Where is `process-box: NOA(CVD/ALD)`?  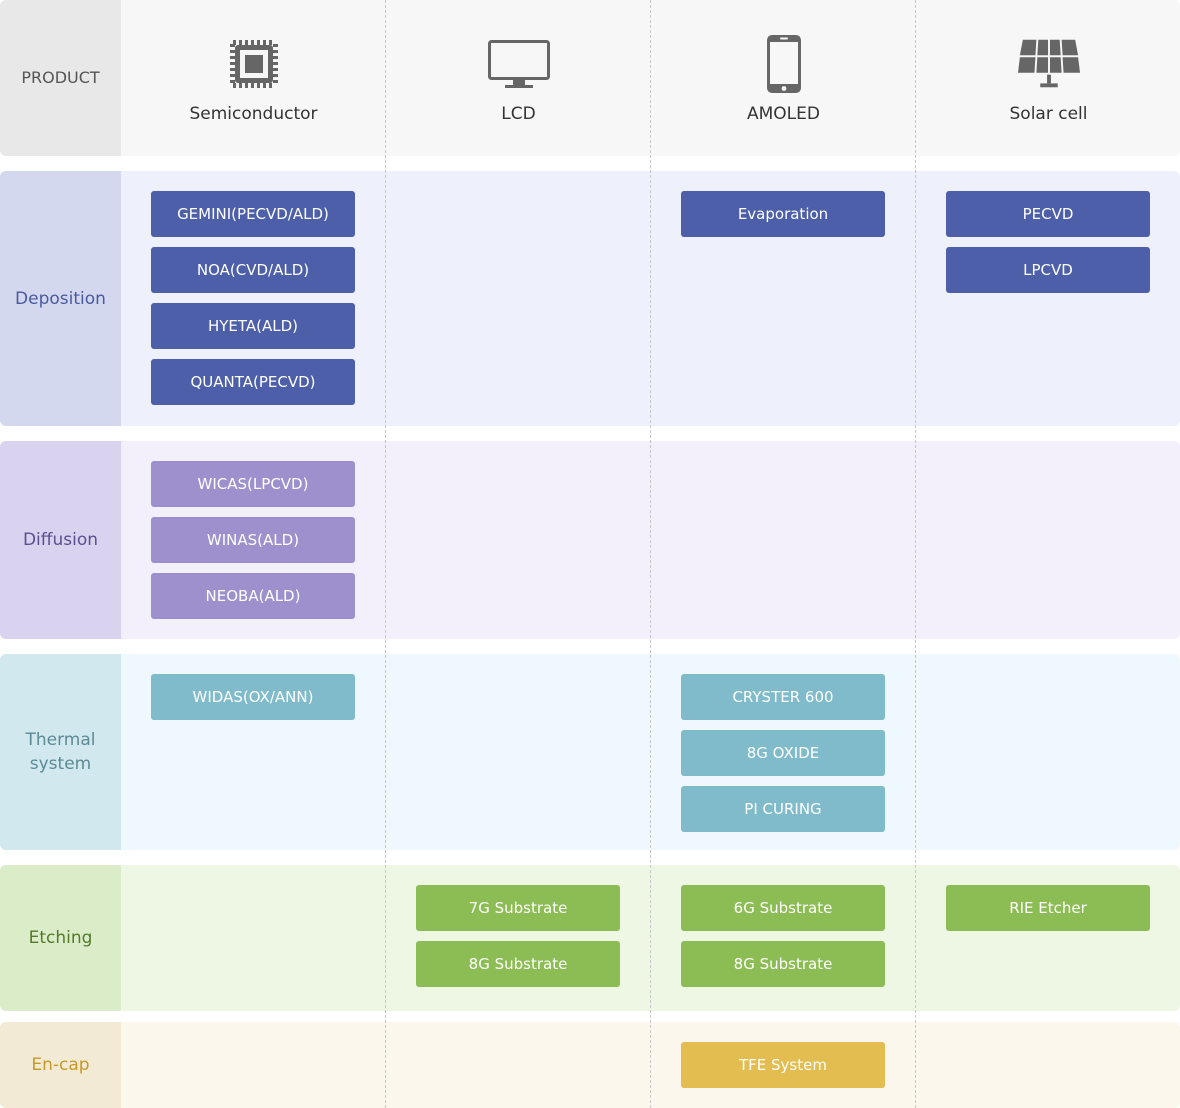 process-box: NOA(CVD/ALD) is located at coordinates (253, 270).